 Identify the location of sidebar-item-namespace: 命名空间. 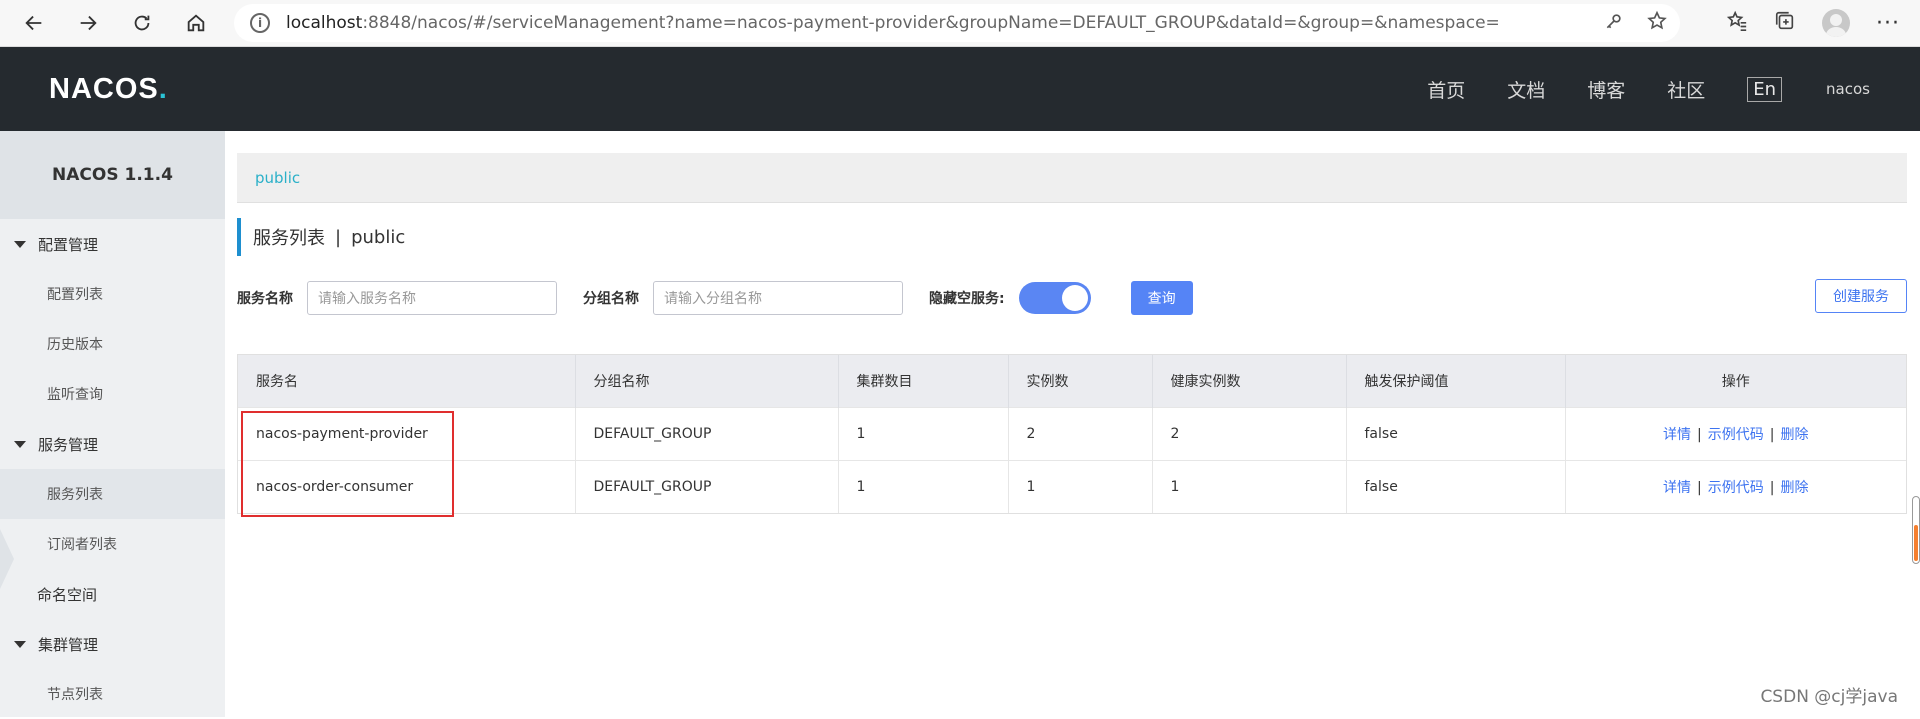
(112, 594).